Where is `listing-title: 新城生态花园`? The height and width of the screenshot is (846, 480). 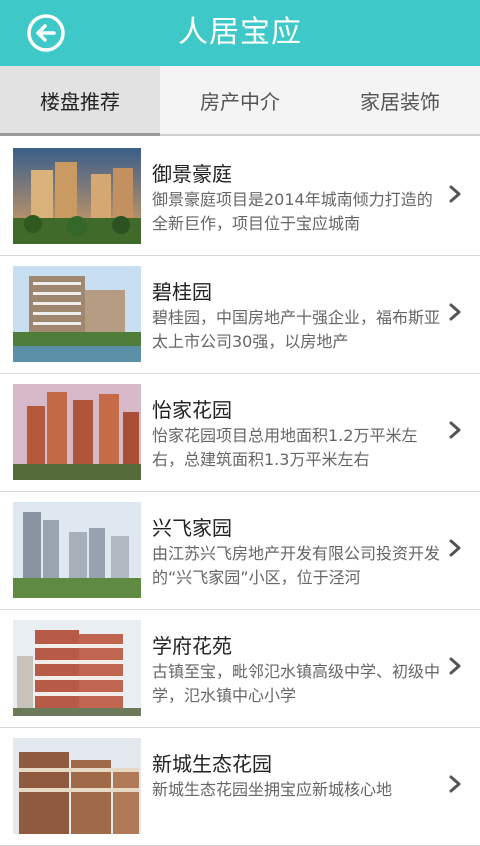
listing-title: 新城生态花园 is located at coordinates (212, 764).